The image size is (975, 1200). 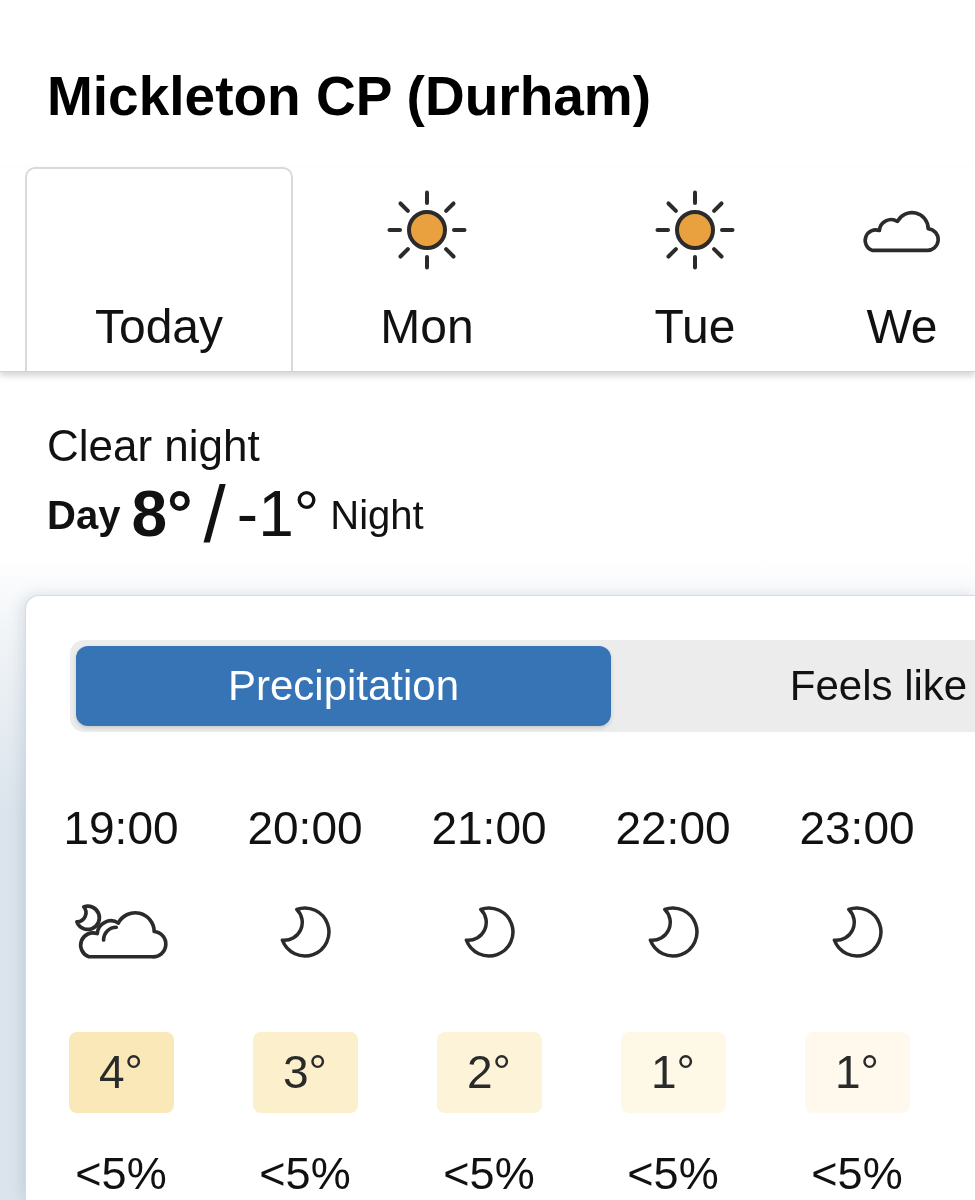 I want to click on location-title: Mickleton CP (Durham), so click(x=350, y=97).